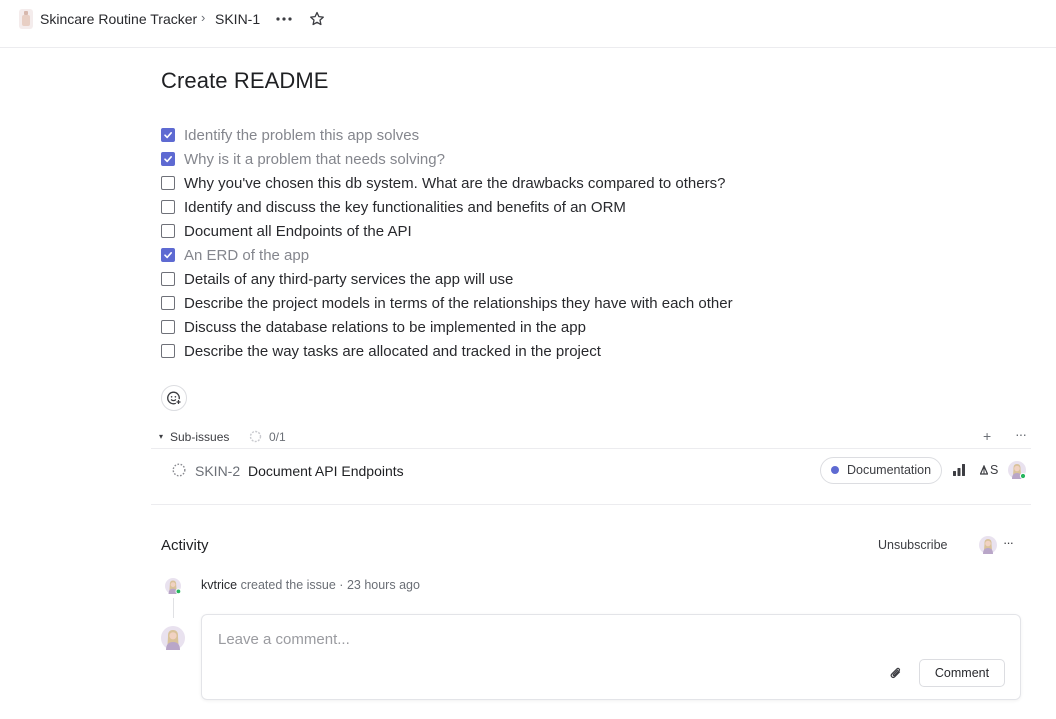 This screenshot has height=719, width=1056. What do you see at coordinates (218, 471) in the screenshot?
I see `sub-issue-id: SKIN-2` at bounding box center [218, 471].